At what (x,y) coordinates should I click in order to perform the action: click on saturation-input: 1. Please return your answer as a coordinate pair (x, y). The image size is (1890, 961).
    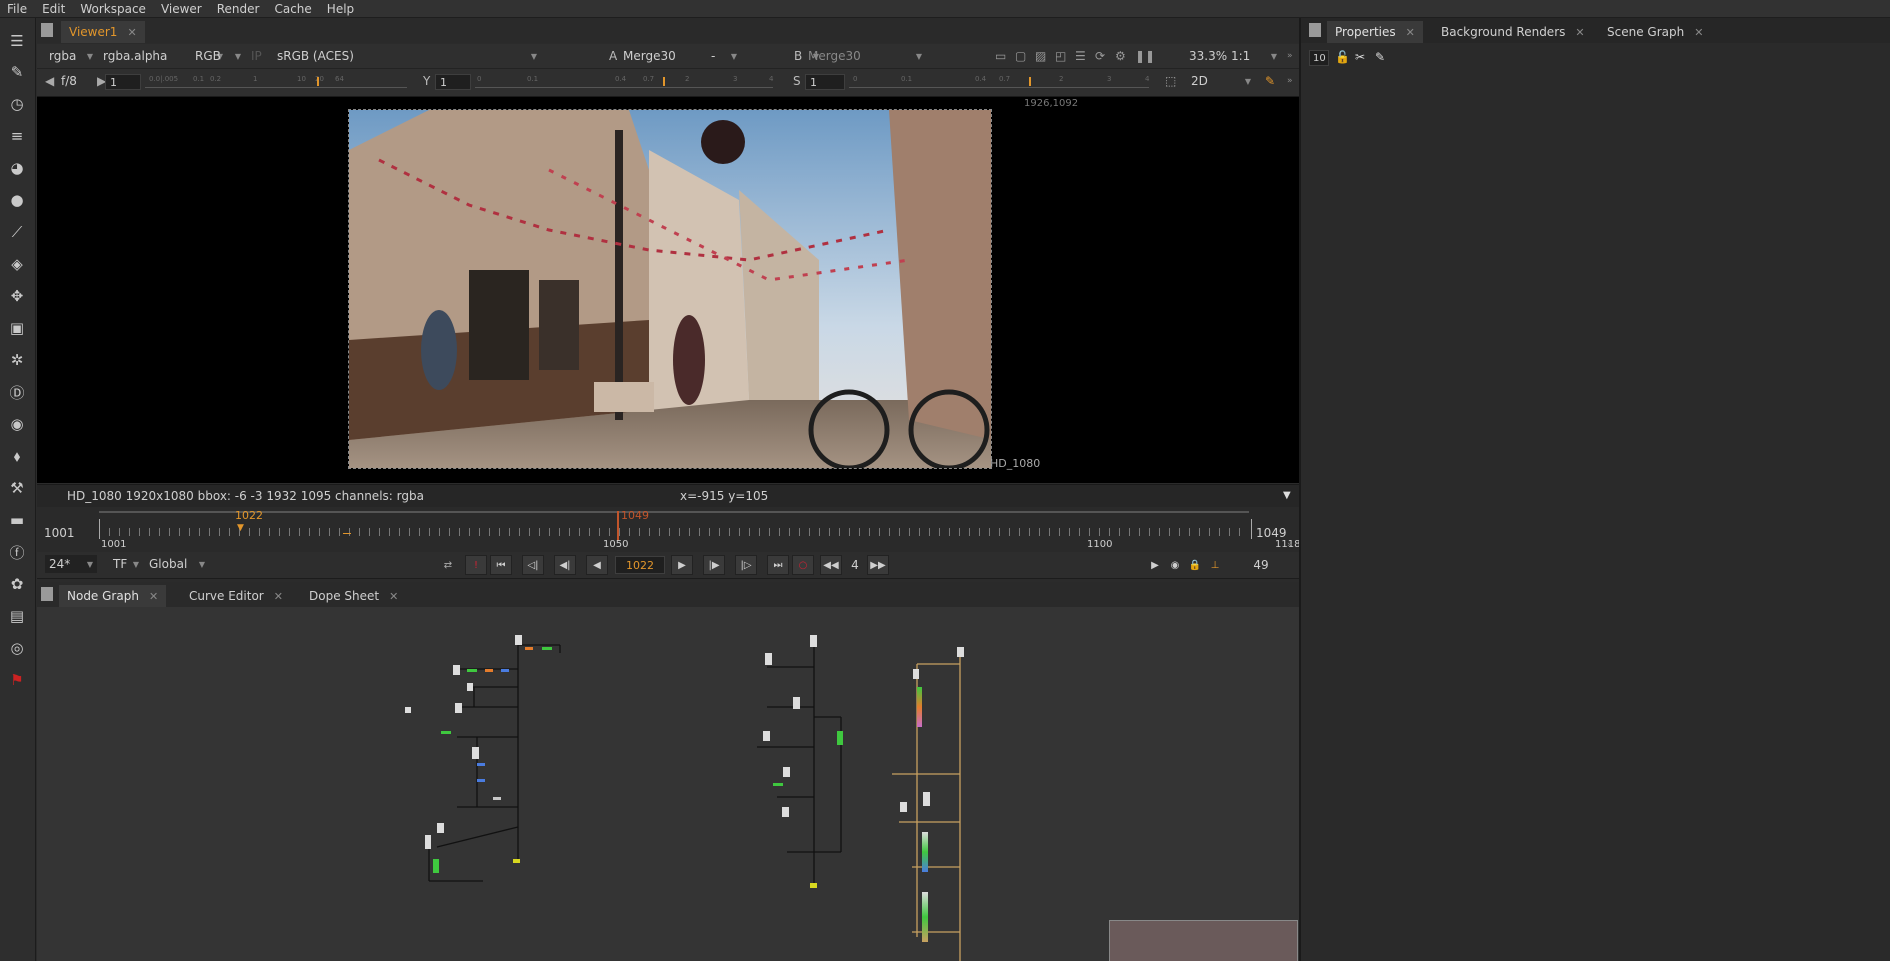
    Looking at the image, I should click on (825, 82).